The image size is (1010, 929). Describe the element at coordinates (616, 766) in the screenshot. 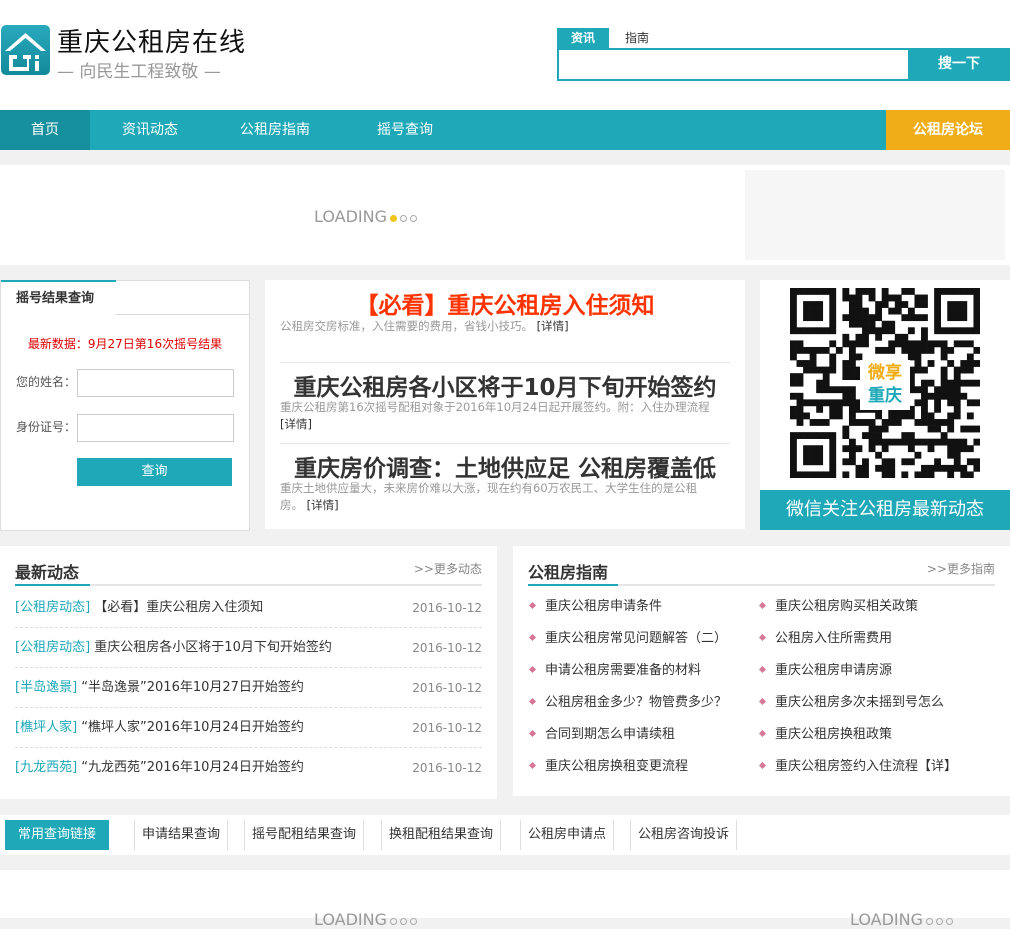

I see `guide-item-label: 重庆公租房换租变更流程` at that location.